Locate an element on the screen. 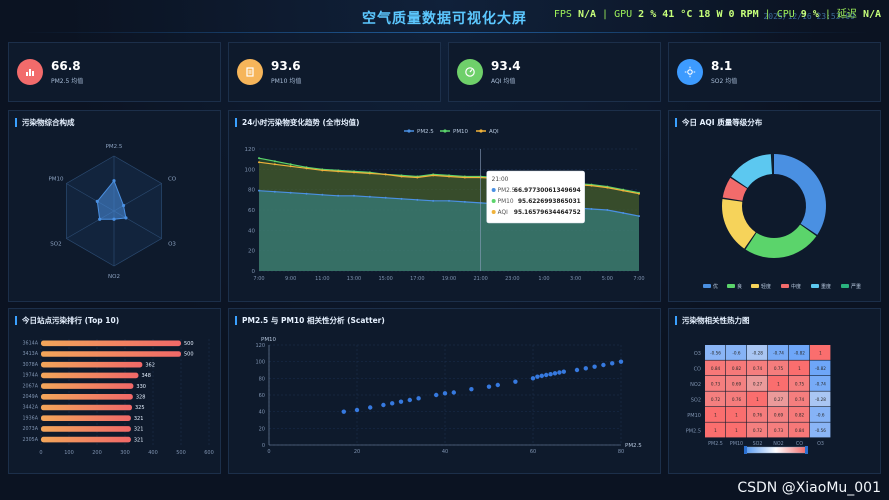  heatmap-cell-value: 0.82 is located at coordinates (800, 415).